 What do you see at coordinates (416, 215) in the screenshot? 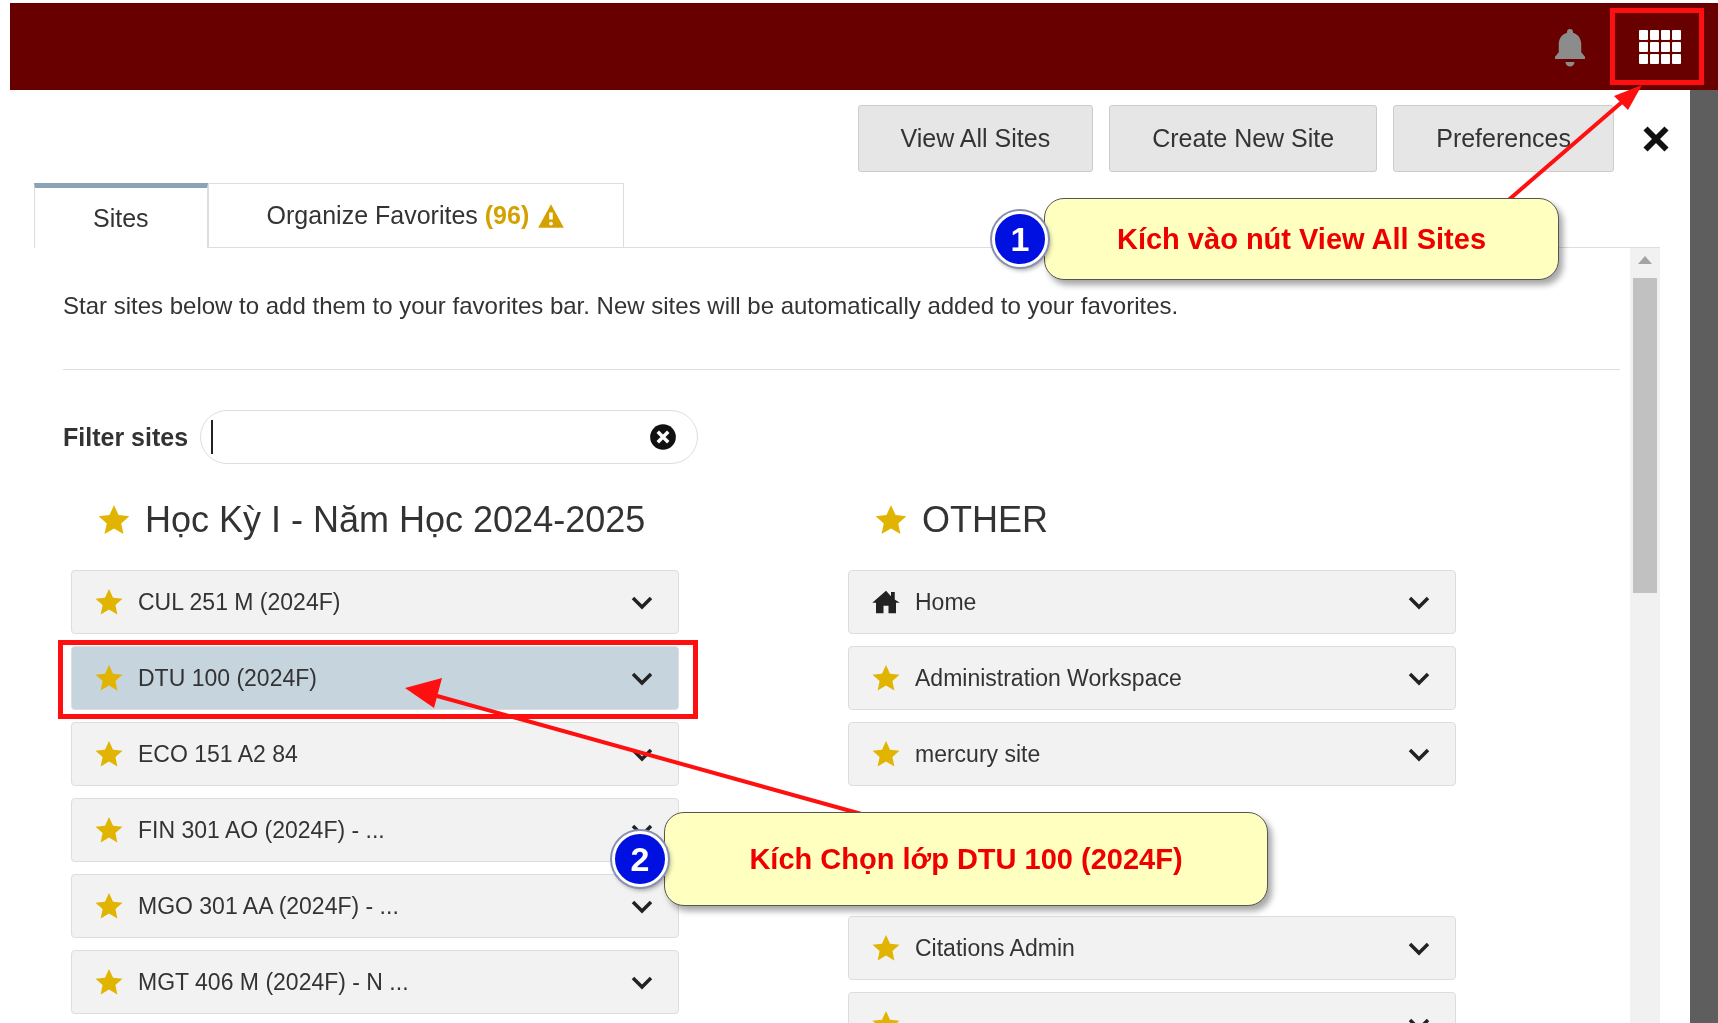
I see `tab: Organize Favorites (96)` at bounding box center [416, 215].